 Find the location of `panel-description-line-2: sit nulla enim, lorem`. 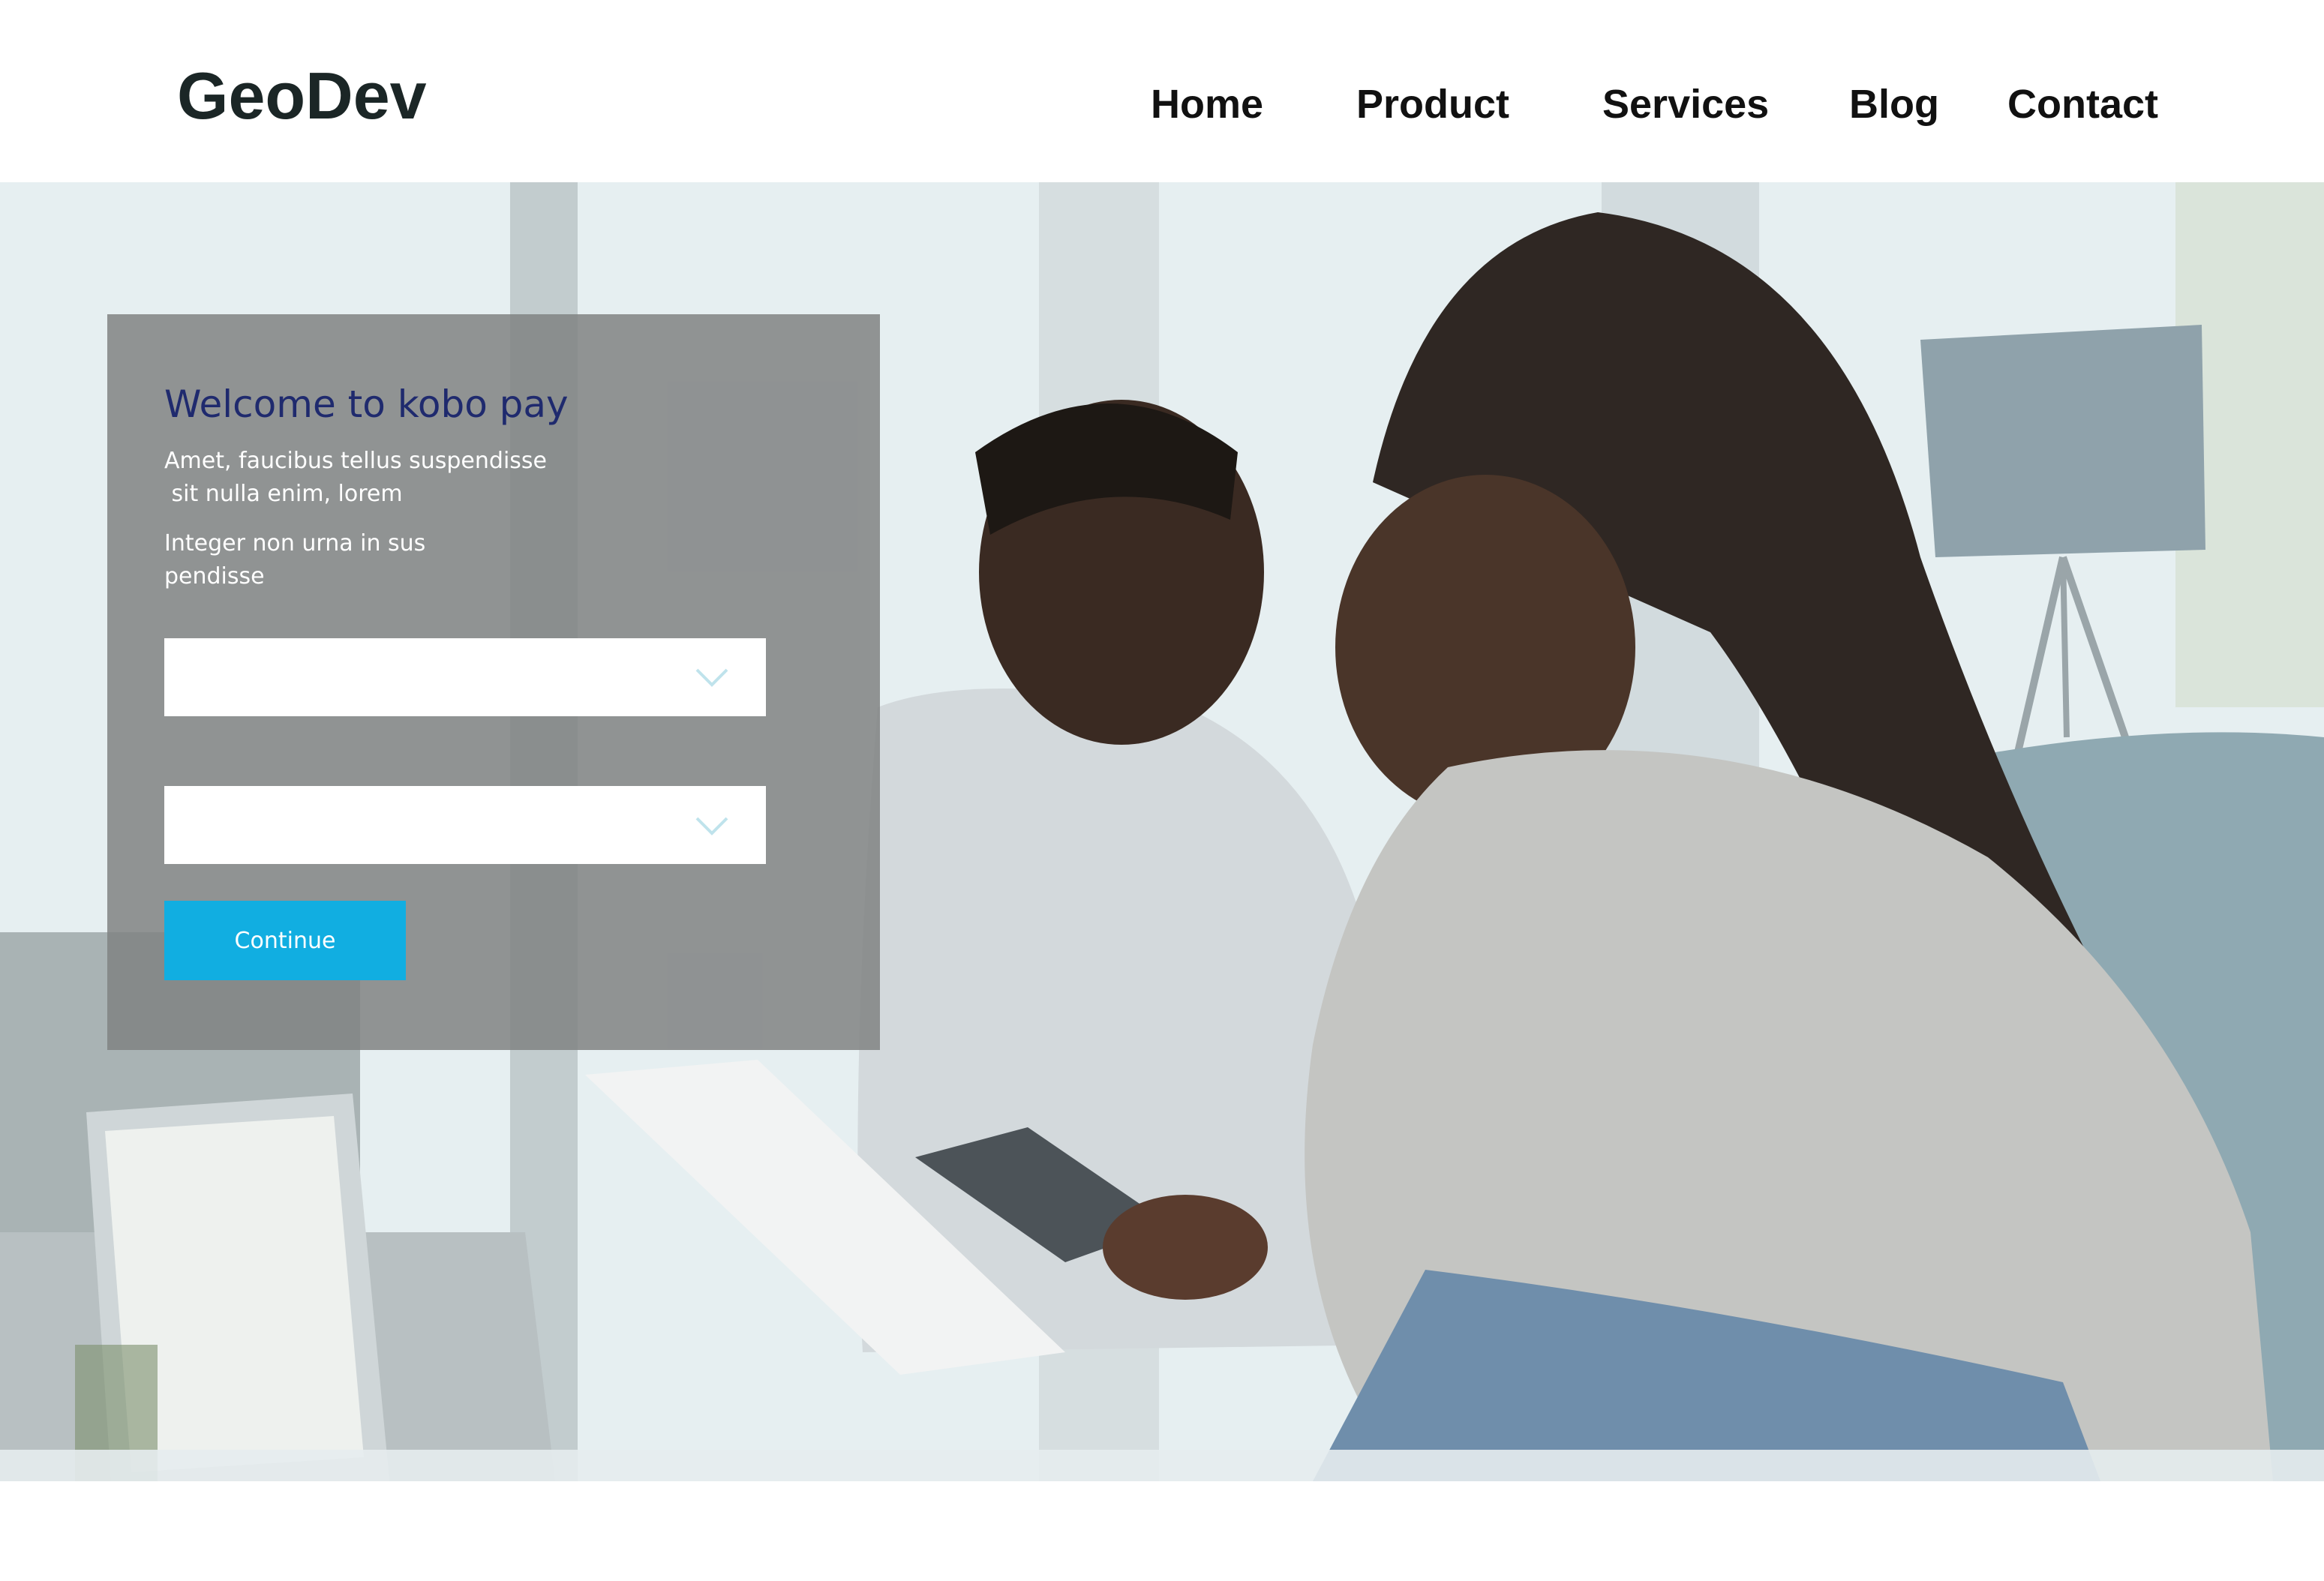

panel-description-line-2: sit nulla enim, lorem is located at coordinates (283, 494).